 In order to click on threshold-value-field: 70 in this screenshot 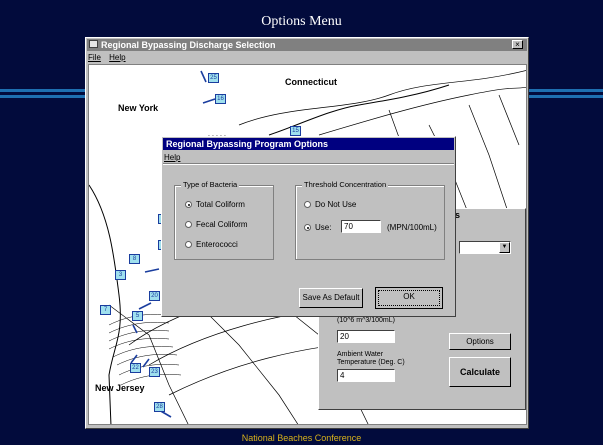, I will do `click(361, 226)`.